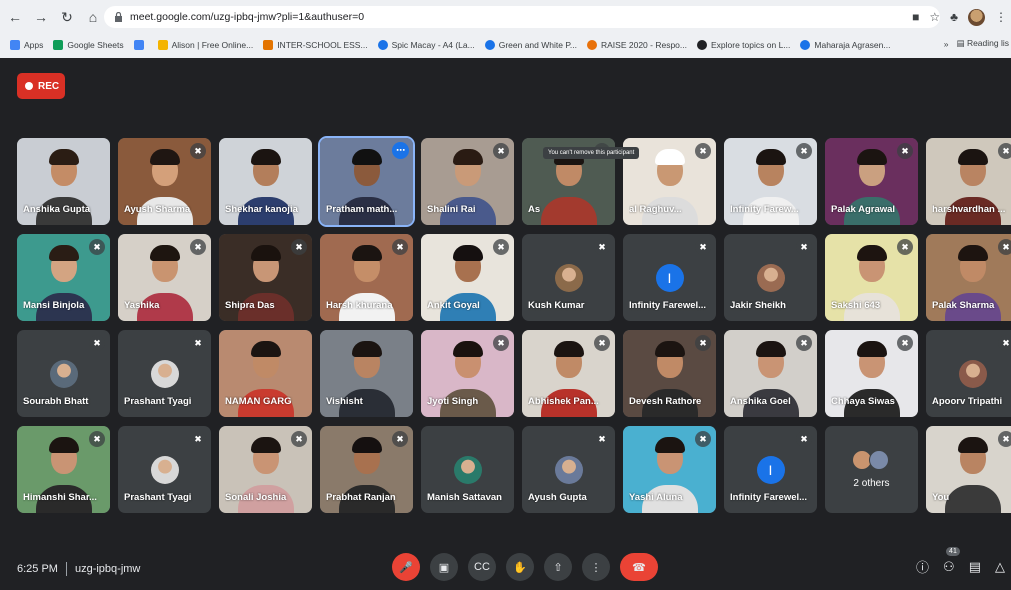 The image size is (1011, 590). I want to click on lock-icon, so click(118, 17).